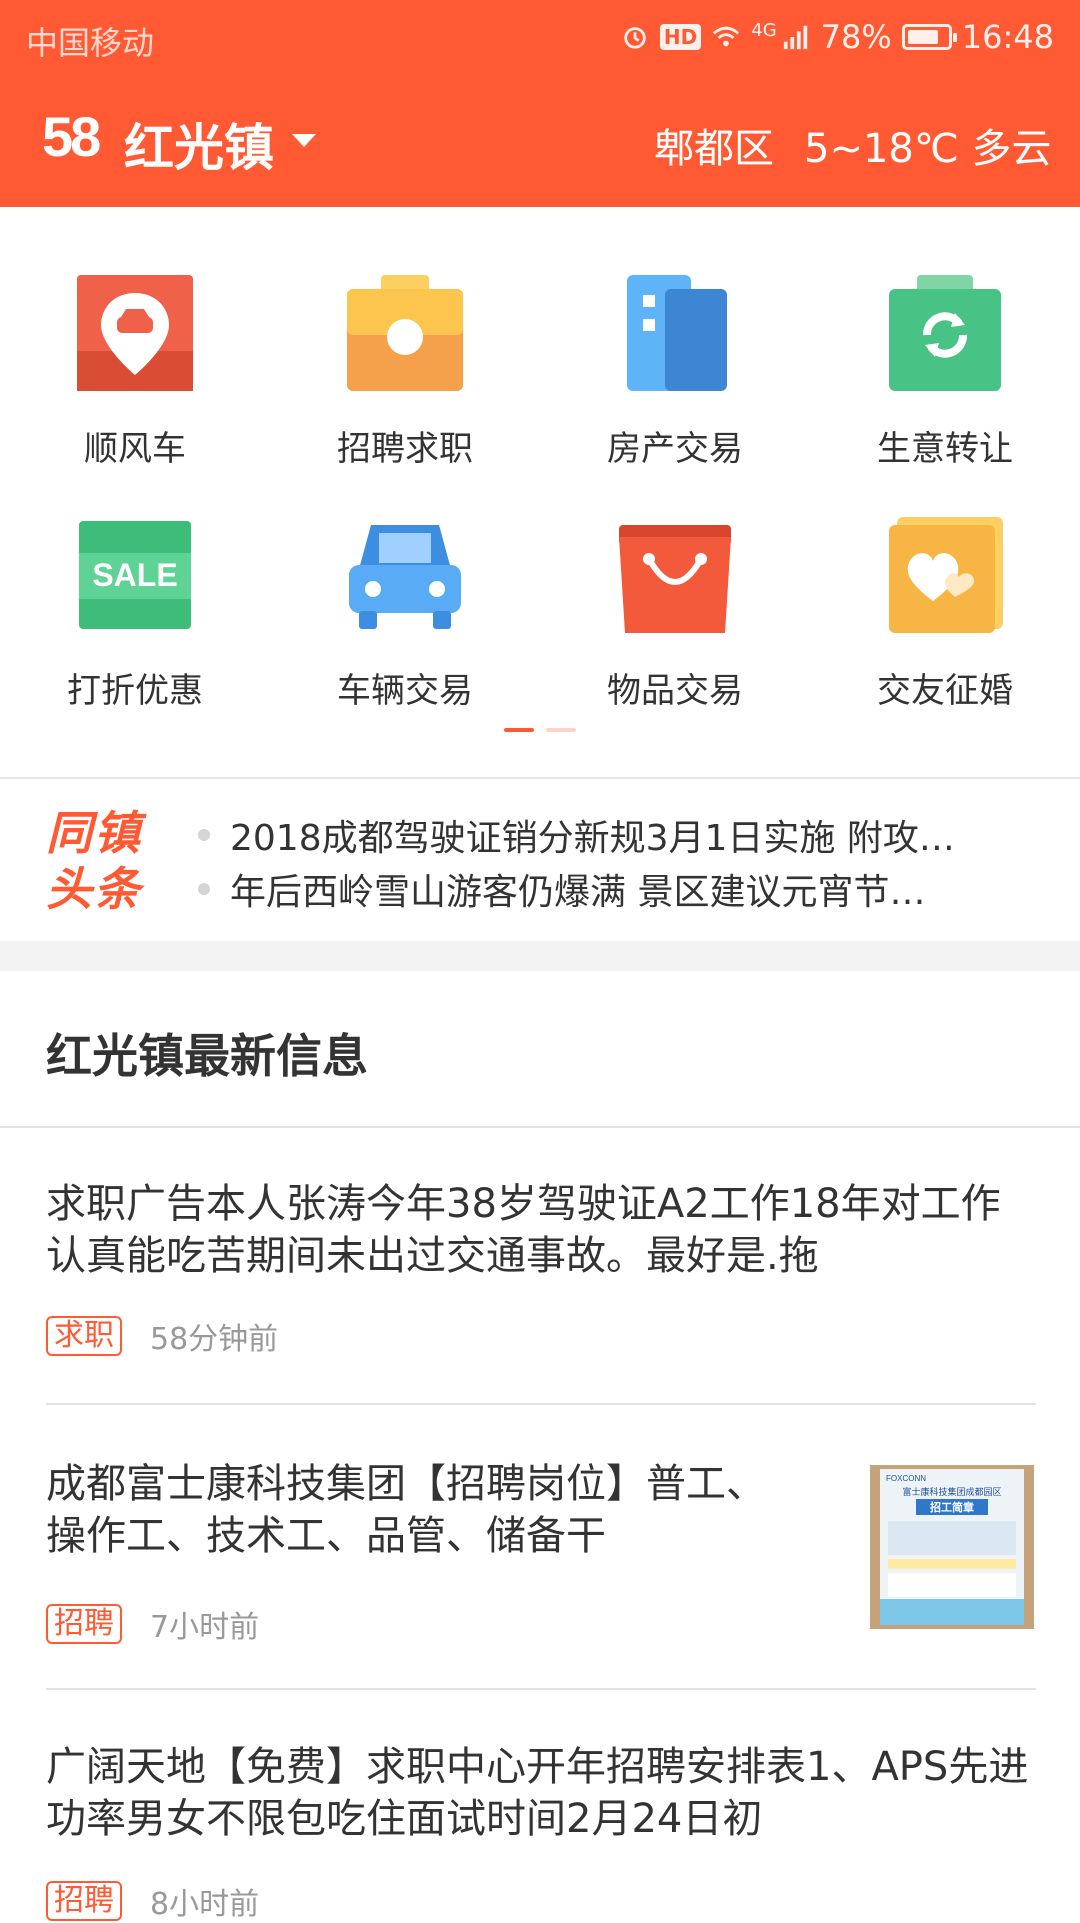  What do you see at coordinates (135, 333) in the screenshot?
I see `carpool-pin-icon` at bounding box center [135, 333].